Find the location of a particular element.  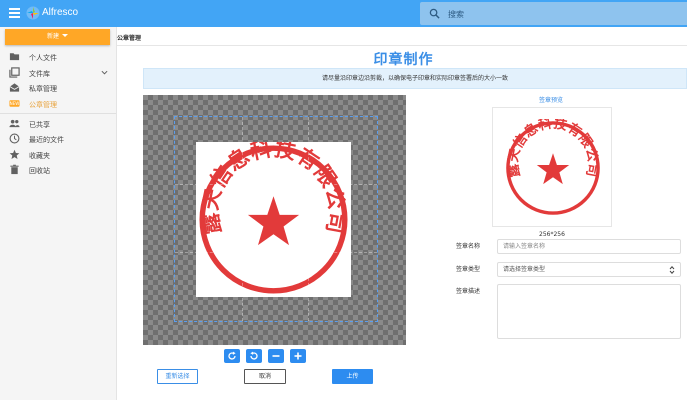

search-input: 搜索 is located at coordinates (553, 13).